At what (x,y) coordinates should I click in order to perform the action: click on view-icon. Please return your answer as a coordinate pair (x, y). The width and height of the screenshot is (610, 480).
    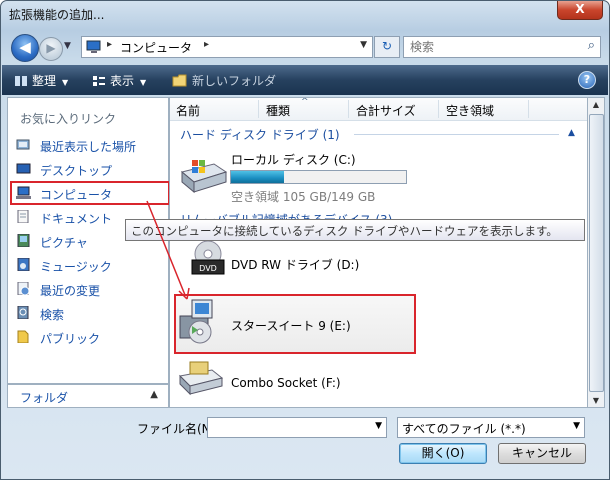
    Looking at the image, I should click on (99, 81).